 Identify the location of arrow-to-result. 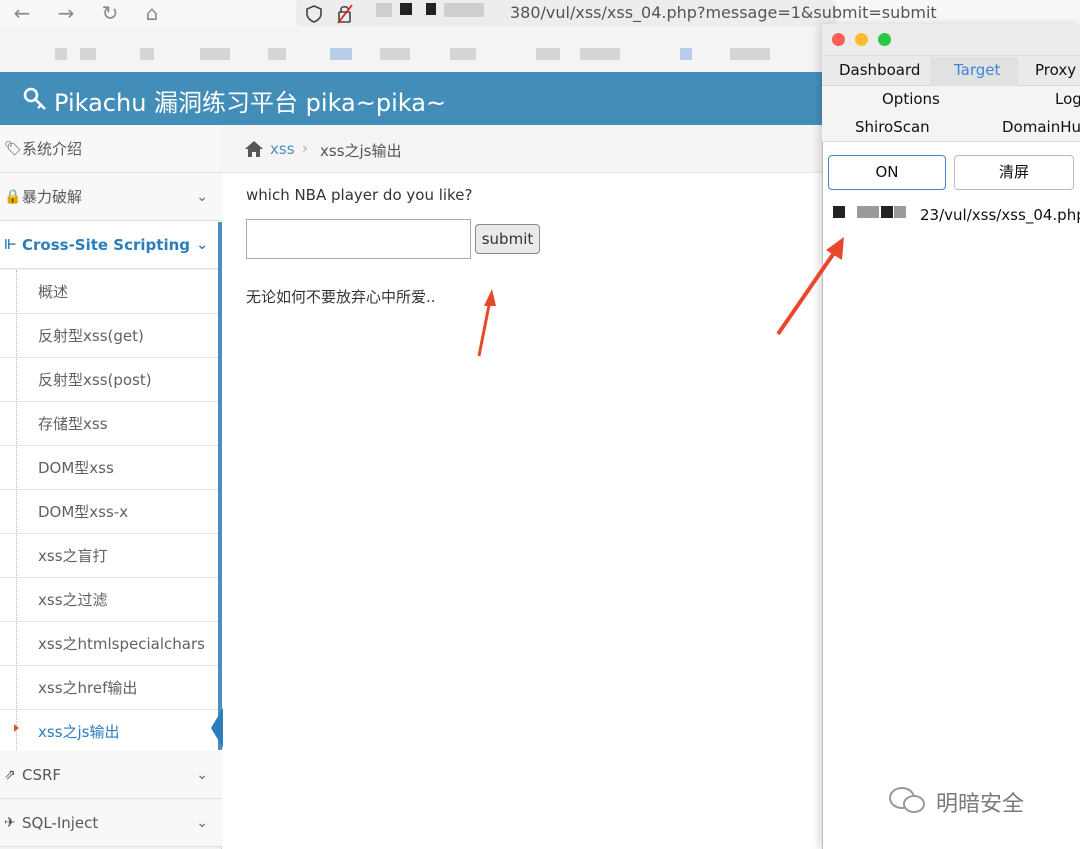
(486, 323).